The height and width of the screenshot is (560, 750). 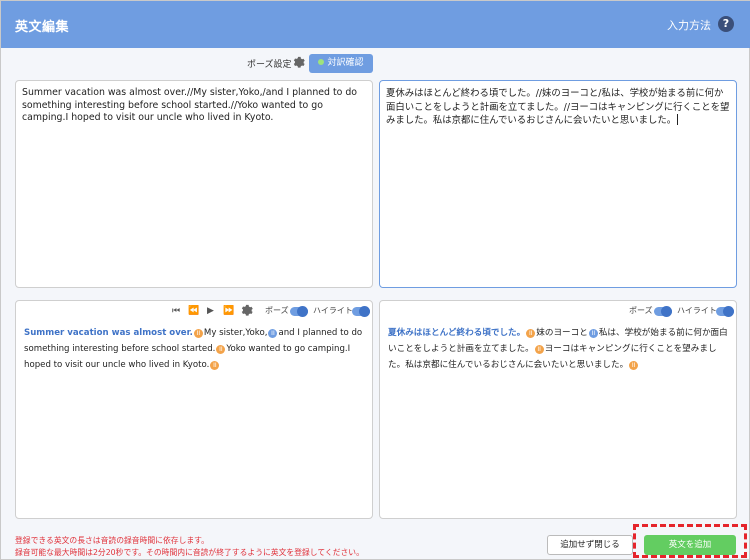 What do you see at coordinates (246, 310) in the screenshot?
I see `playback-settings-gear-icon` at bounding box center [246, 310].